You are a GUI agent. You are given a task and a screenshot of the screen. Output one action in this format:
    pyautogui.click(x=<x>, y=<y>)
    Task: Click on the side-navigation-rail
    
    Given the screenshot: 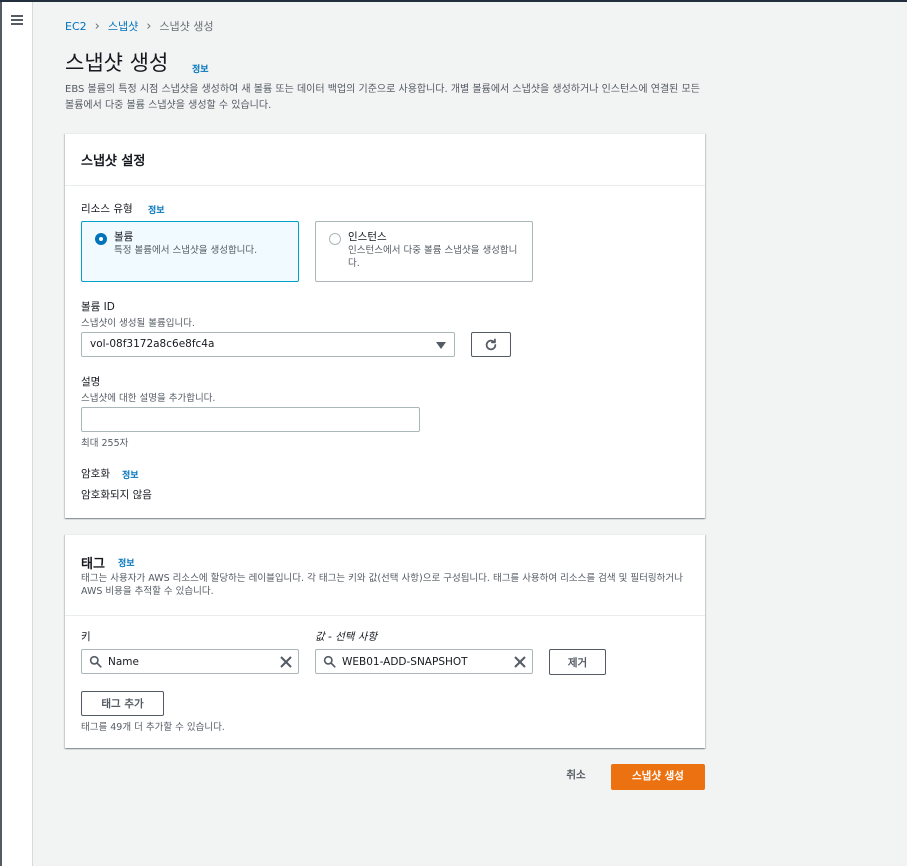 What is the action you would take?
    pyautogui.click(x=16, y=434)
    